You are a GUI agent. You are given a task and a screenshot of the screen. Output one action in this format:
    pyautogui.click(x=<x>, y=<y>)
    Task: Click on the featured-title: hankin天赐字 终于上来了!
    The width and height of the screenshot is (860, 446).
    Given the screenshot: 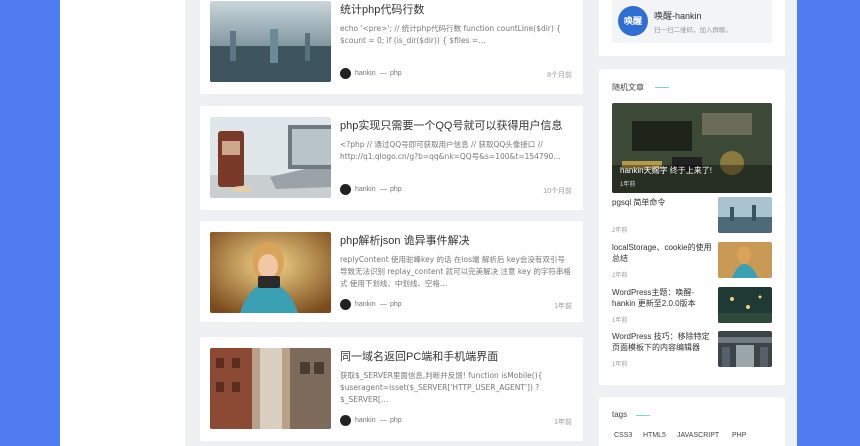 What is the action you would take?
    pyautogui.click(x=666, y=170)
    